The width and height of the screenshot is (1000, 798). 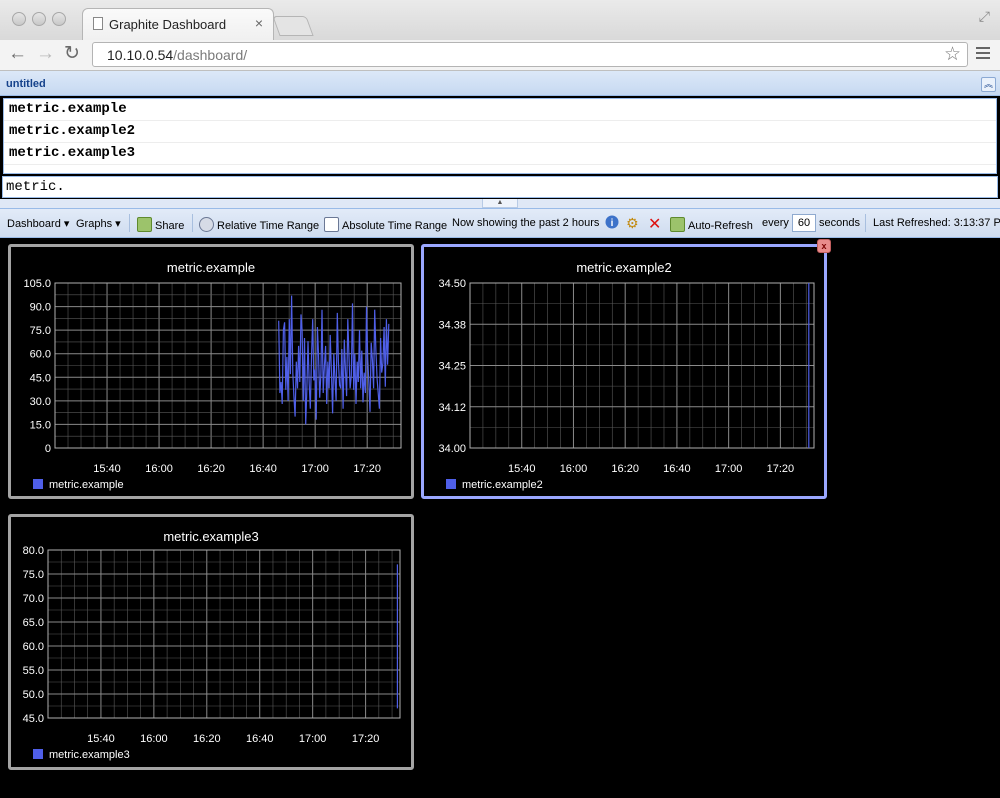 What do you see at coordinates (530, 54) in the screenshot?
I see `address-bar: 10.10.0.54/dashboard/ ☆` at bounding box center [530, 54].